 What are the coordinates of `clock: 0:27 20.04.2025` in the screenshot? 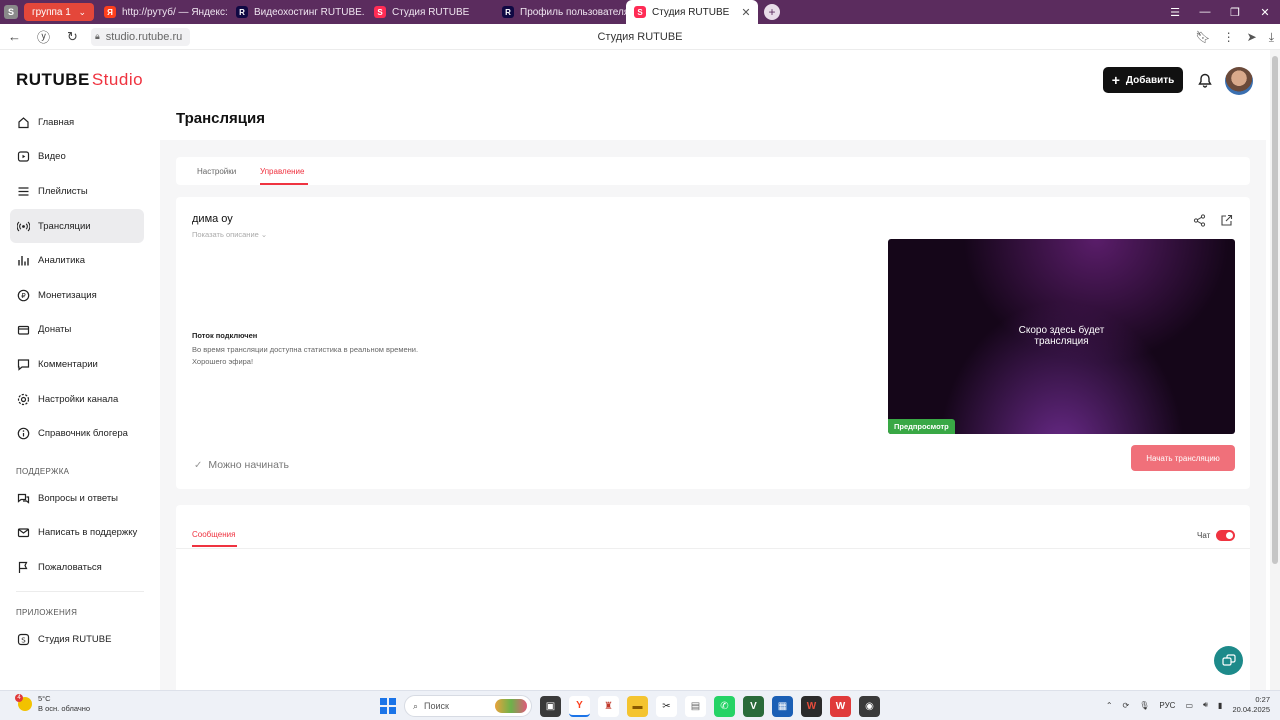 It's located at (1251, 705).